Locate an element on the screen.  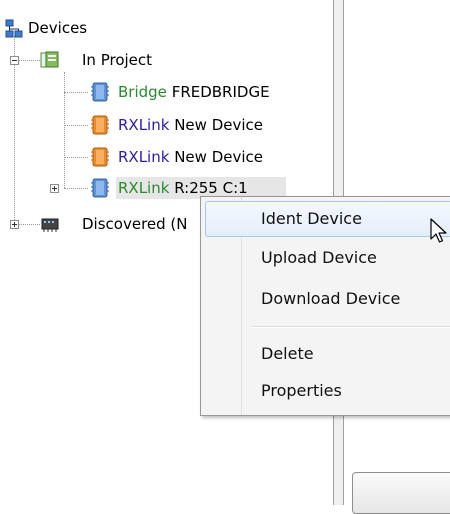
menu-item-label: Download Device is located at coordinates (331, 298).